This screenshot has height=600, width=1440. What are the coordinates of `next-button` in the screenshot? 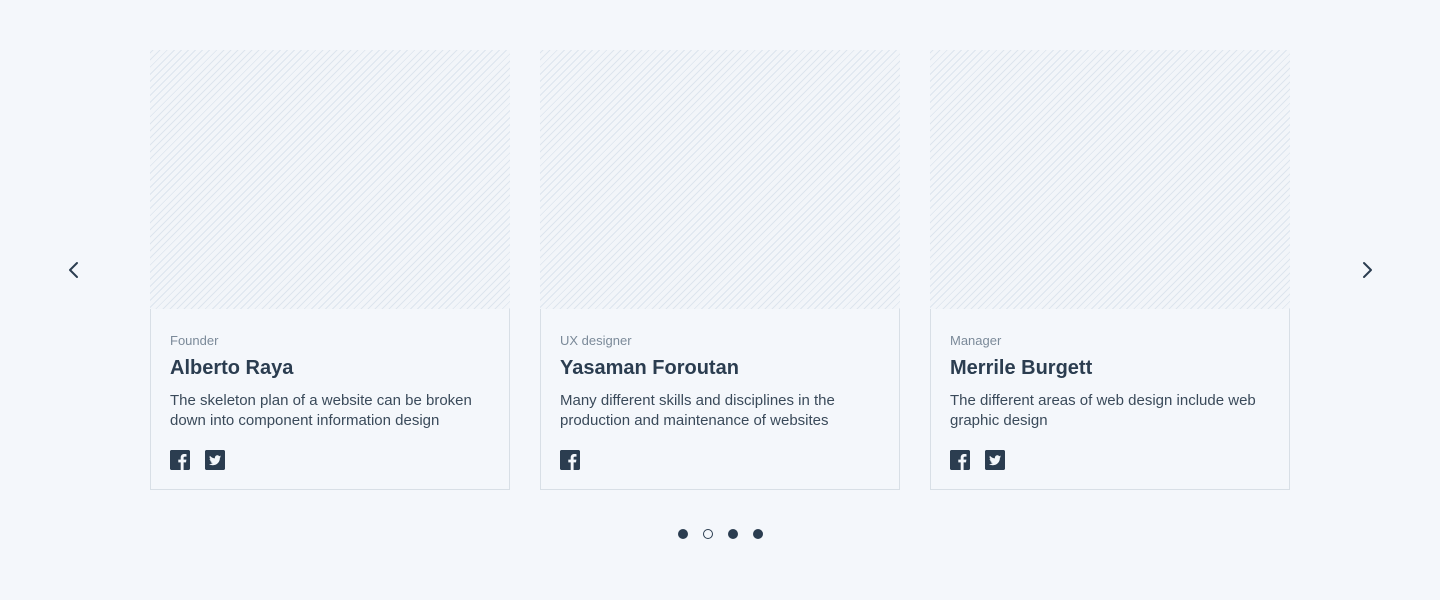 It's located at (1367, 270).